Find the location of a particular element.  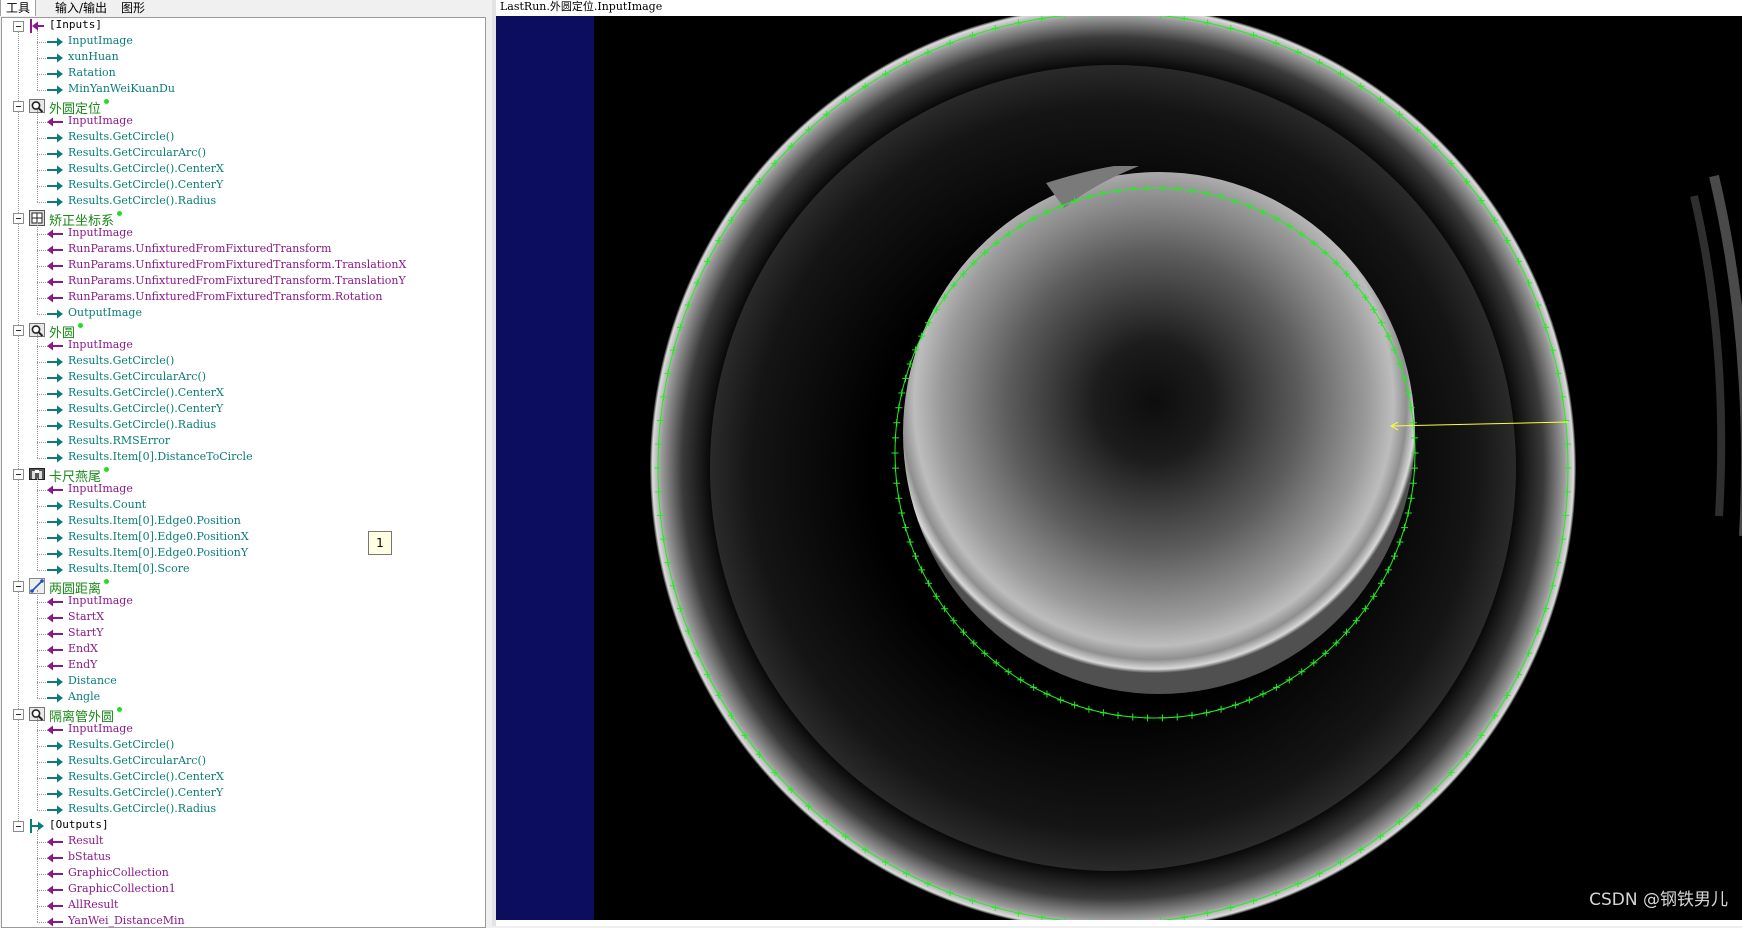

terminal-item: Results.Item[0].Edge0.Position is located at coordinates (154, 520).